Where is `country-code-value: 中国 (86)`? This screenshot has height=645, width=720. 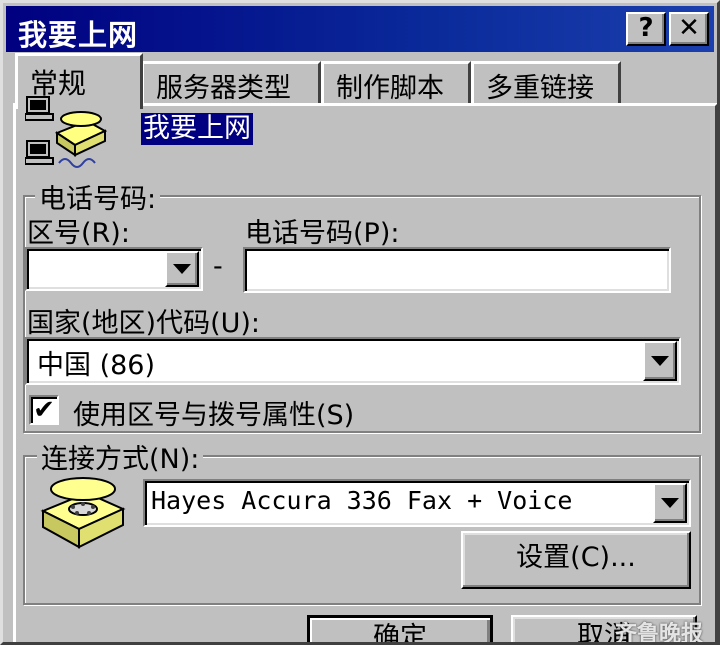 country-code-value: 中国 (86) is located at coordinates (96, 365).